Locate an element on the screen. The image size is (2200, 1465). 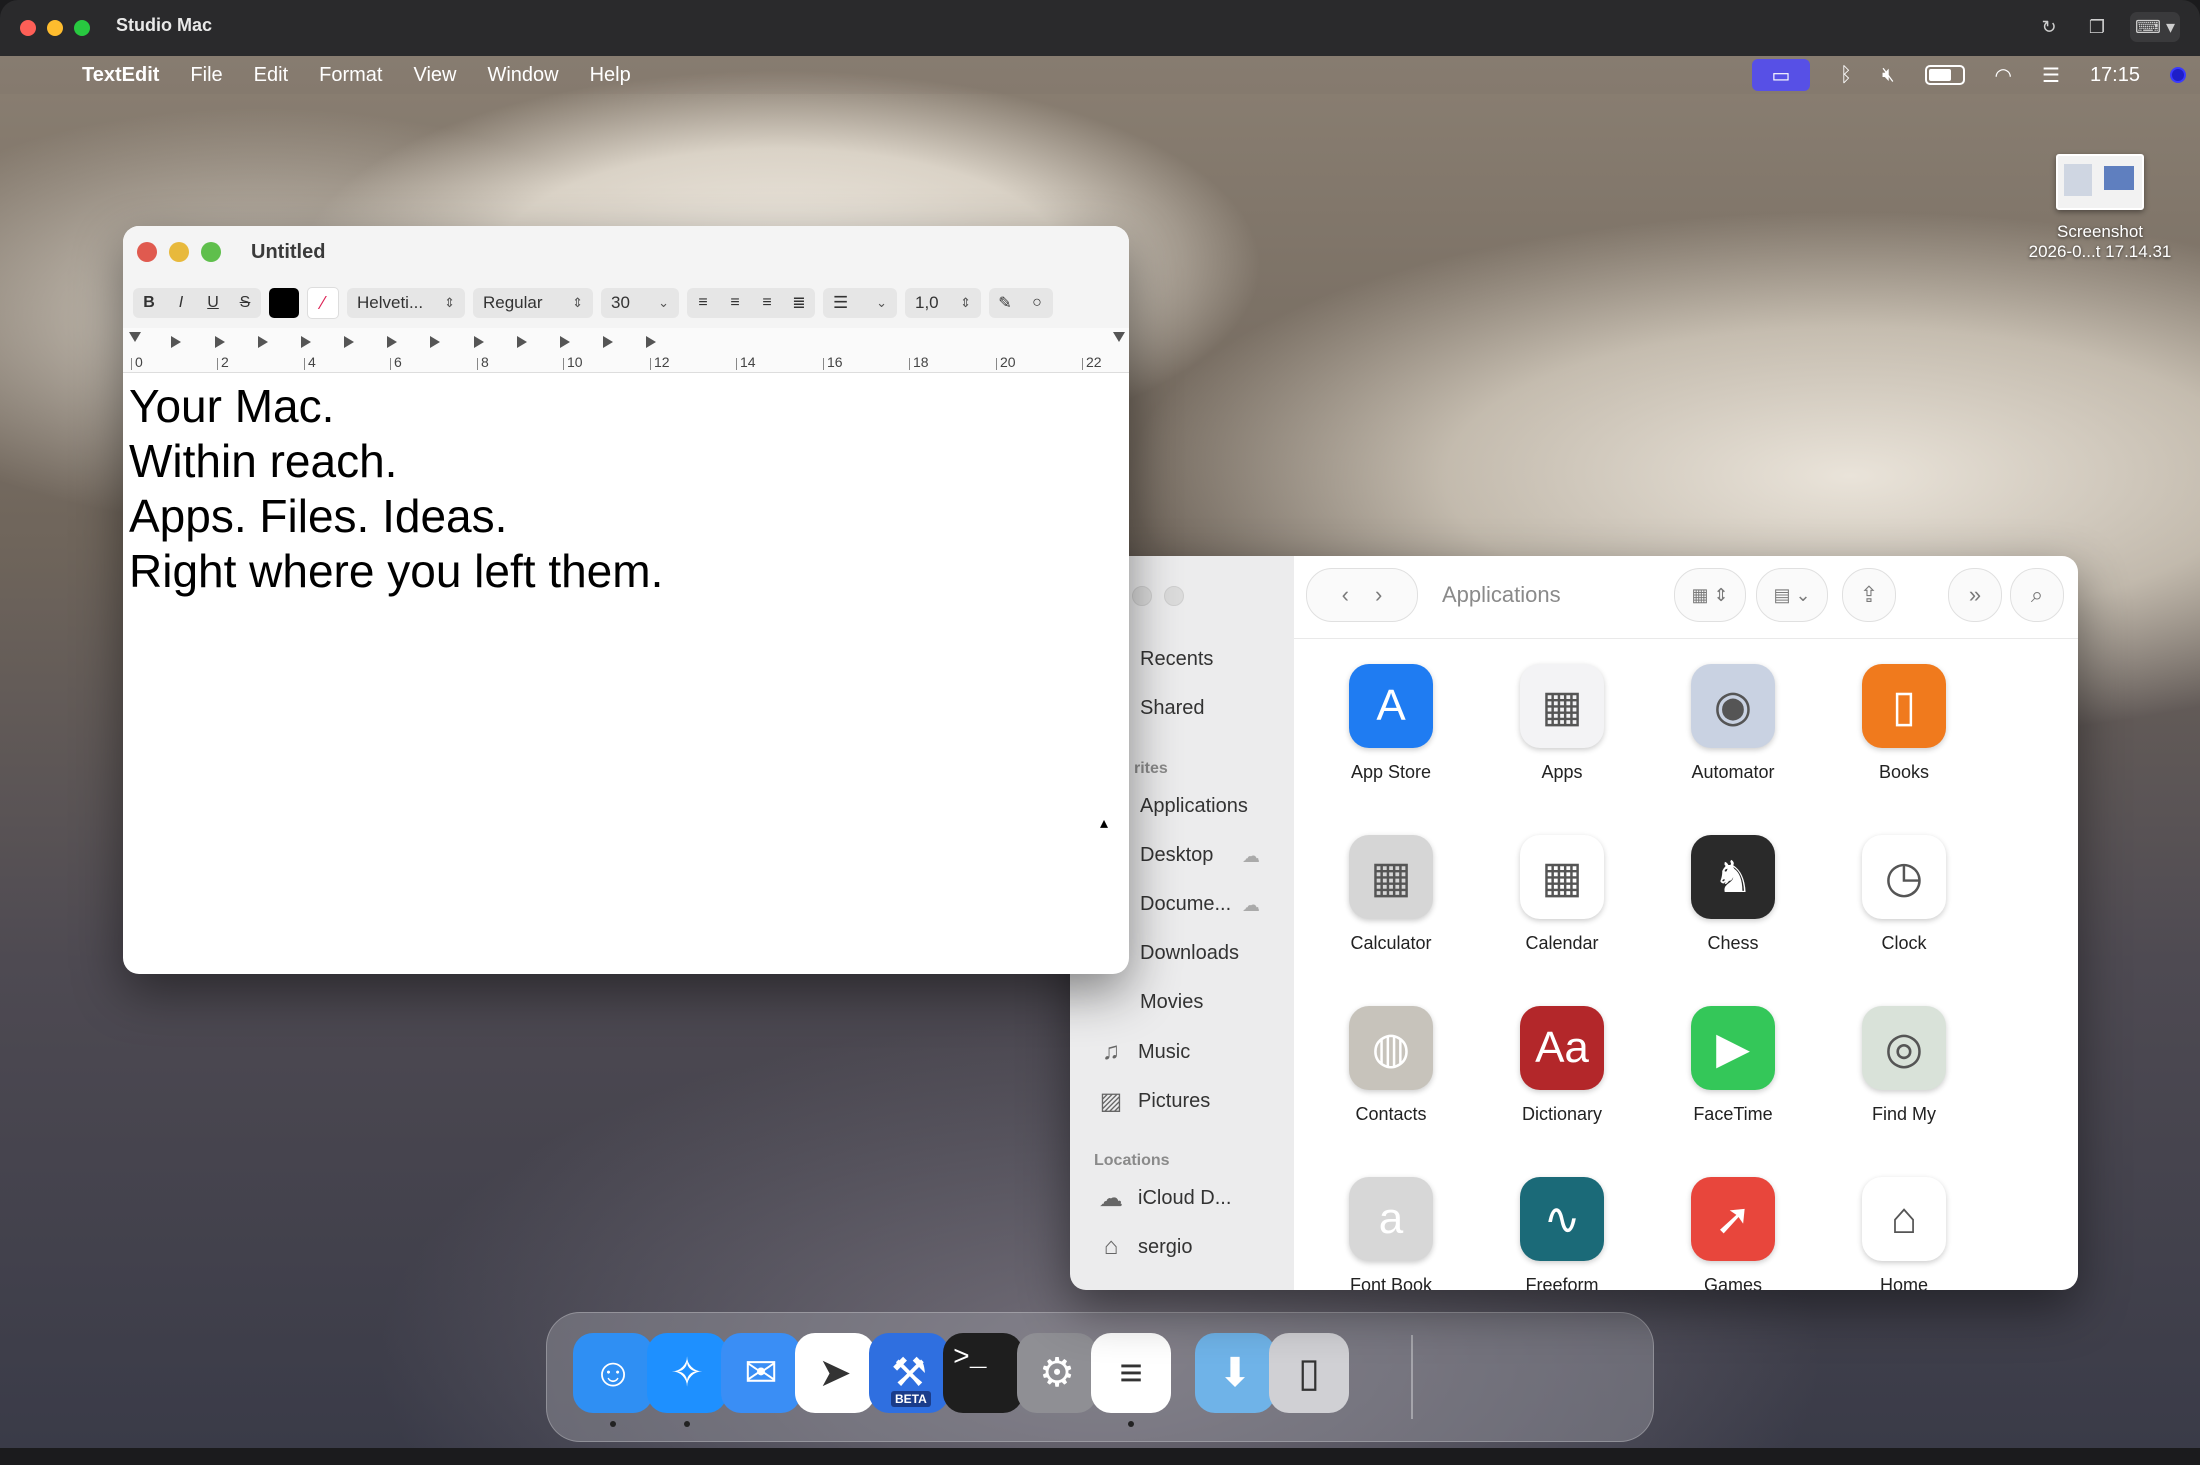
sidebar-item-home: ⌂ sergio is located at coordinates (1145, 1247).